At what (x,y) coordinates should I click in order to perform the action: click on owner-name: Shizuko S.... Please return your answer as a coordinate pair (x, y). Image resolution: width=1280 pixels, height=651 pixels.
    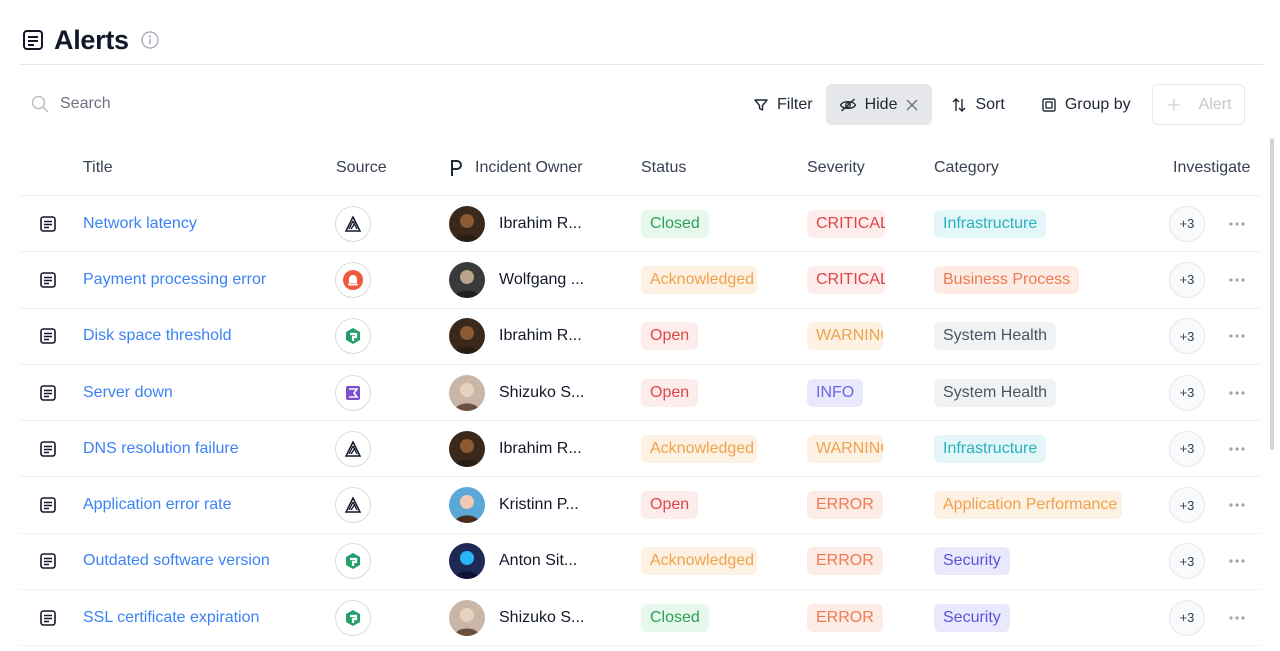
    Looking at the image, I should click on (542, 392).